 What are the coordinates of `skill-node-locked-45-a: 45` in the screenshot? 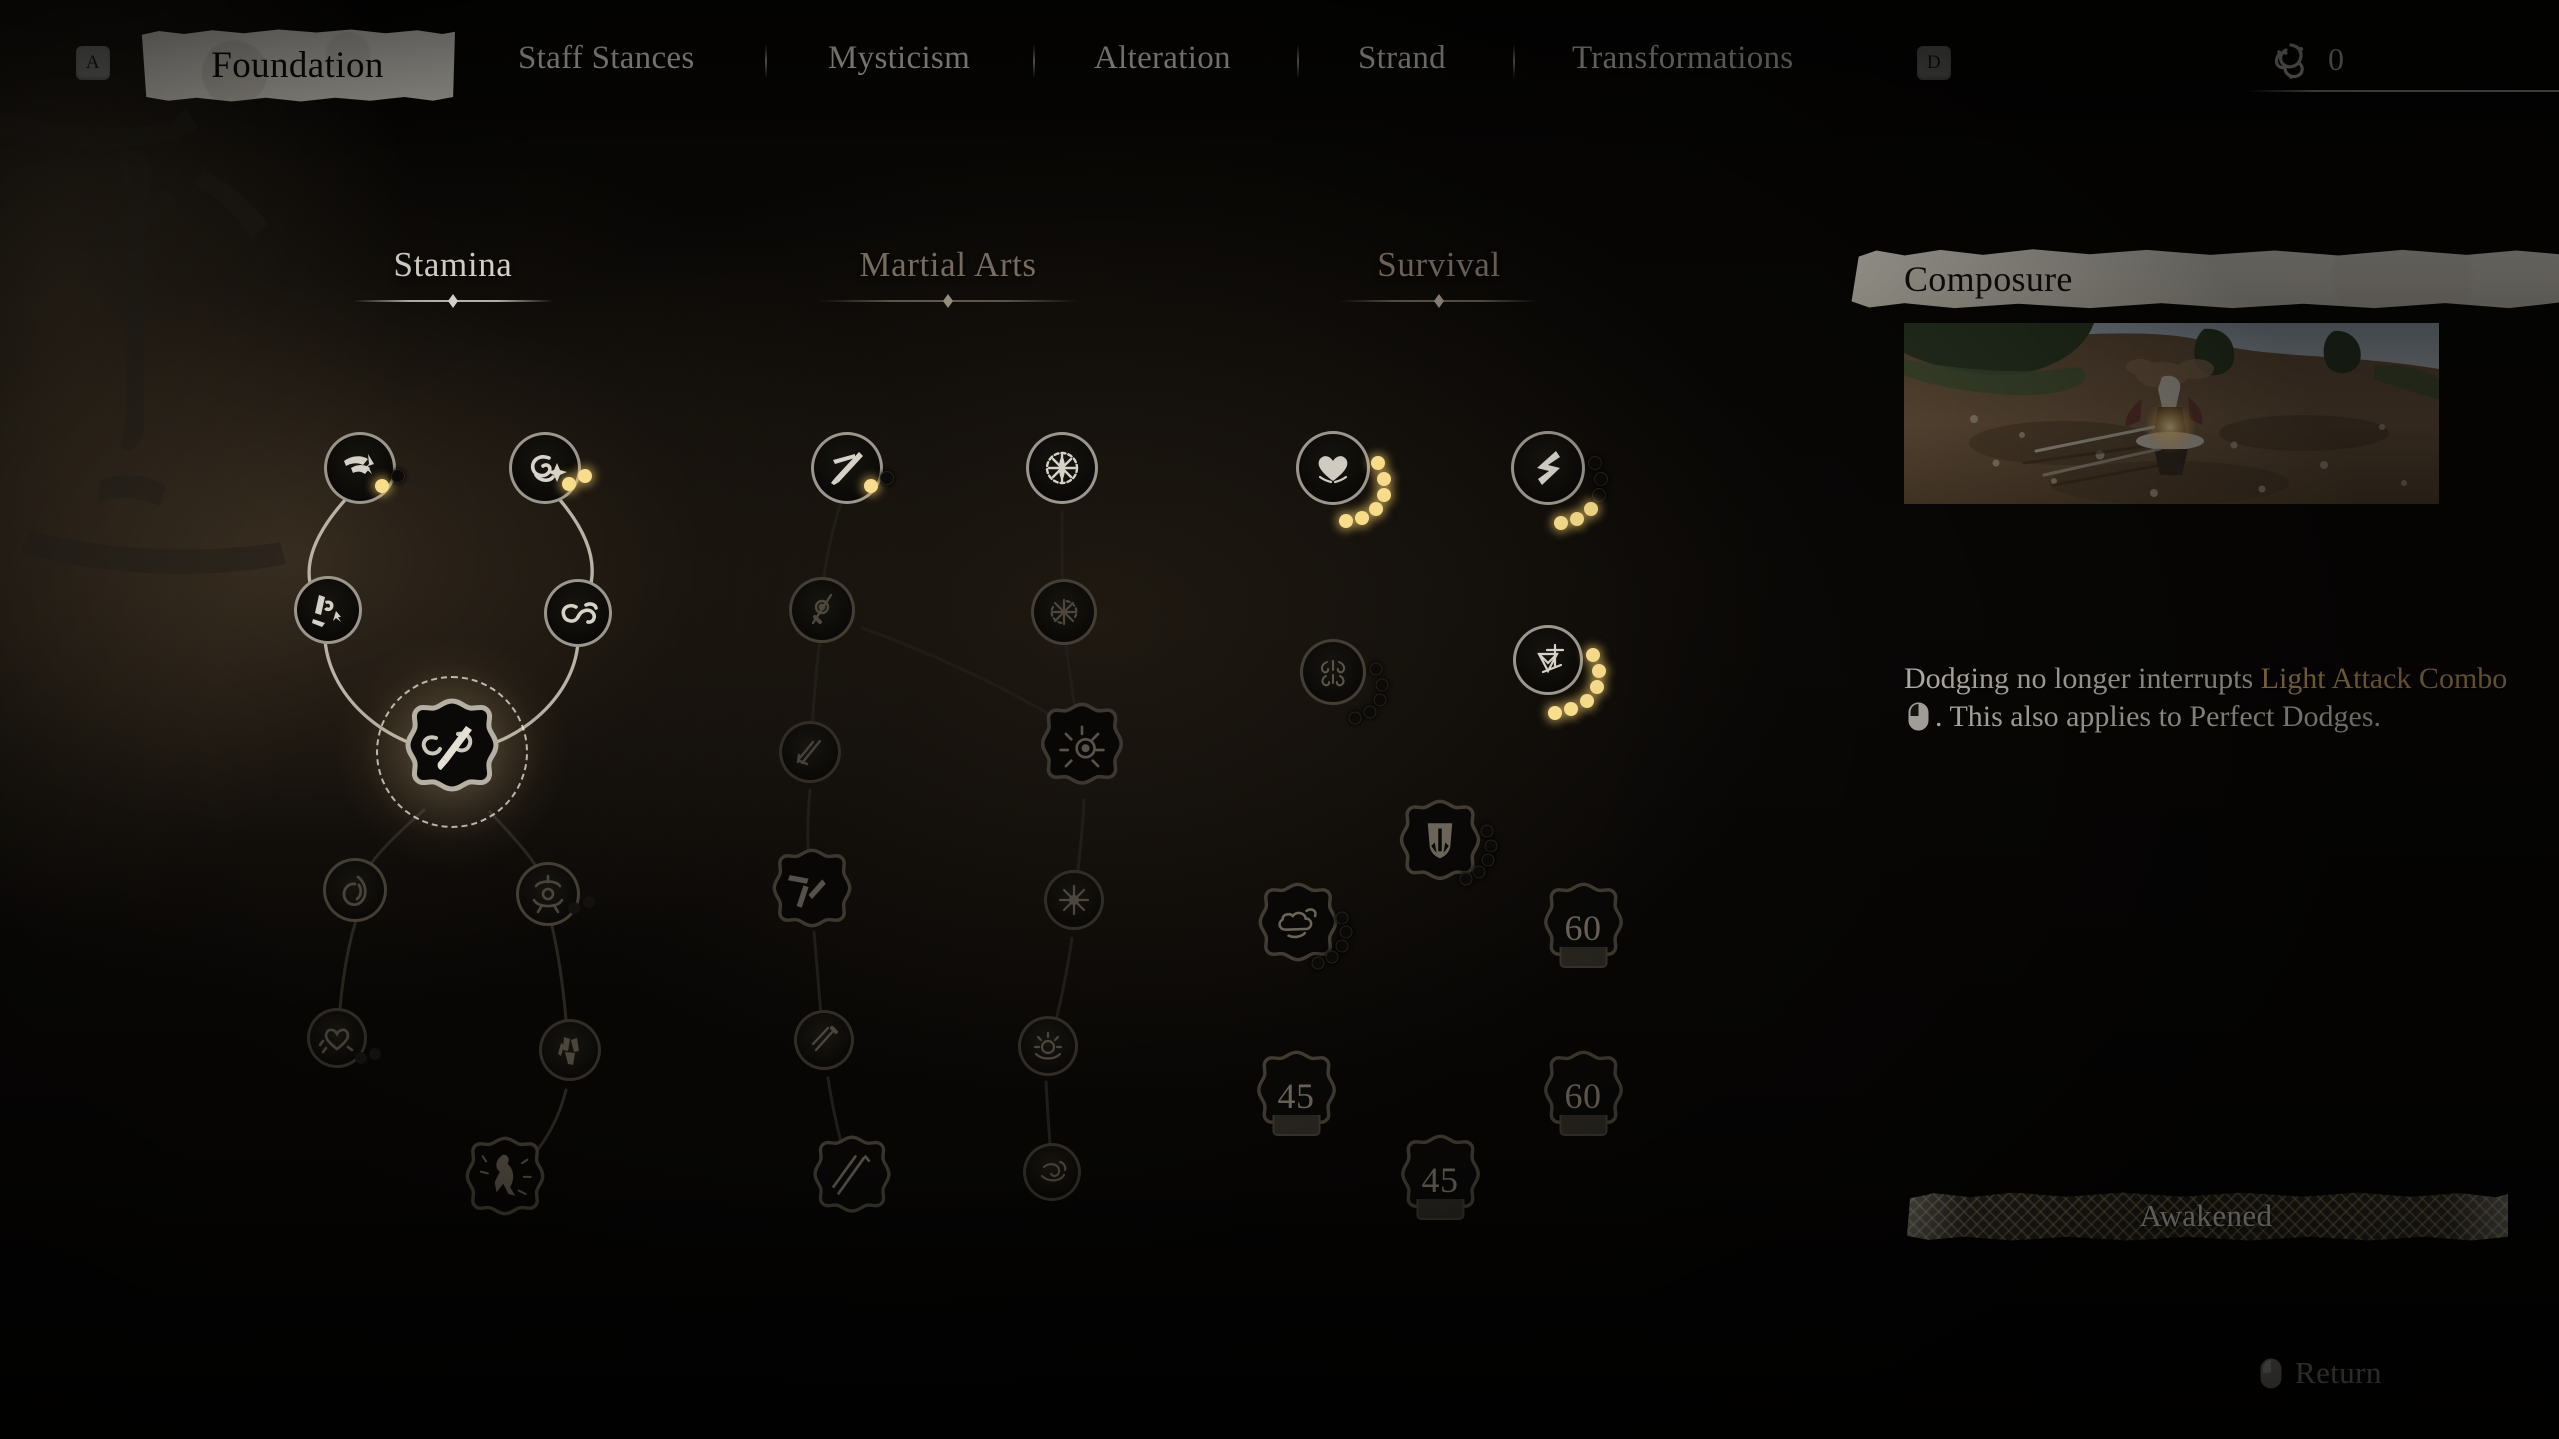 It's located at (1296, 1093).